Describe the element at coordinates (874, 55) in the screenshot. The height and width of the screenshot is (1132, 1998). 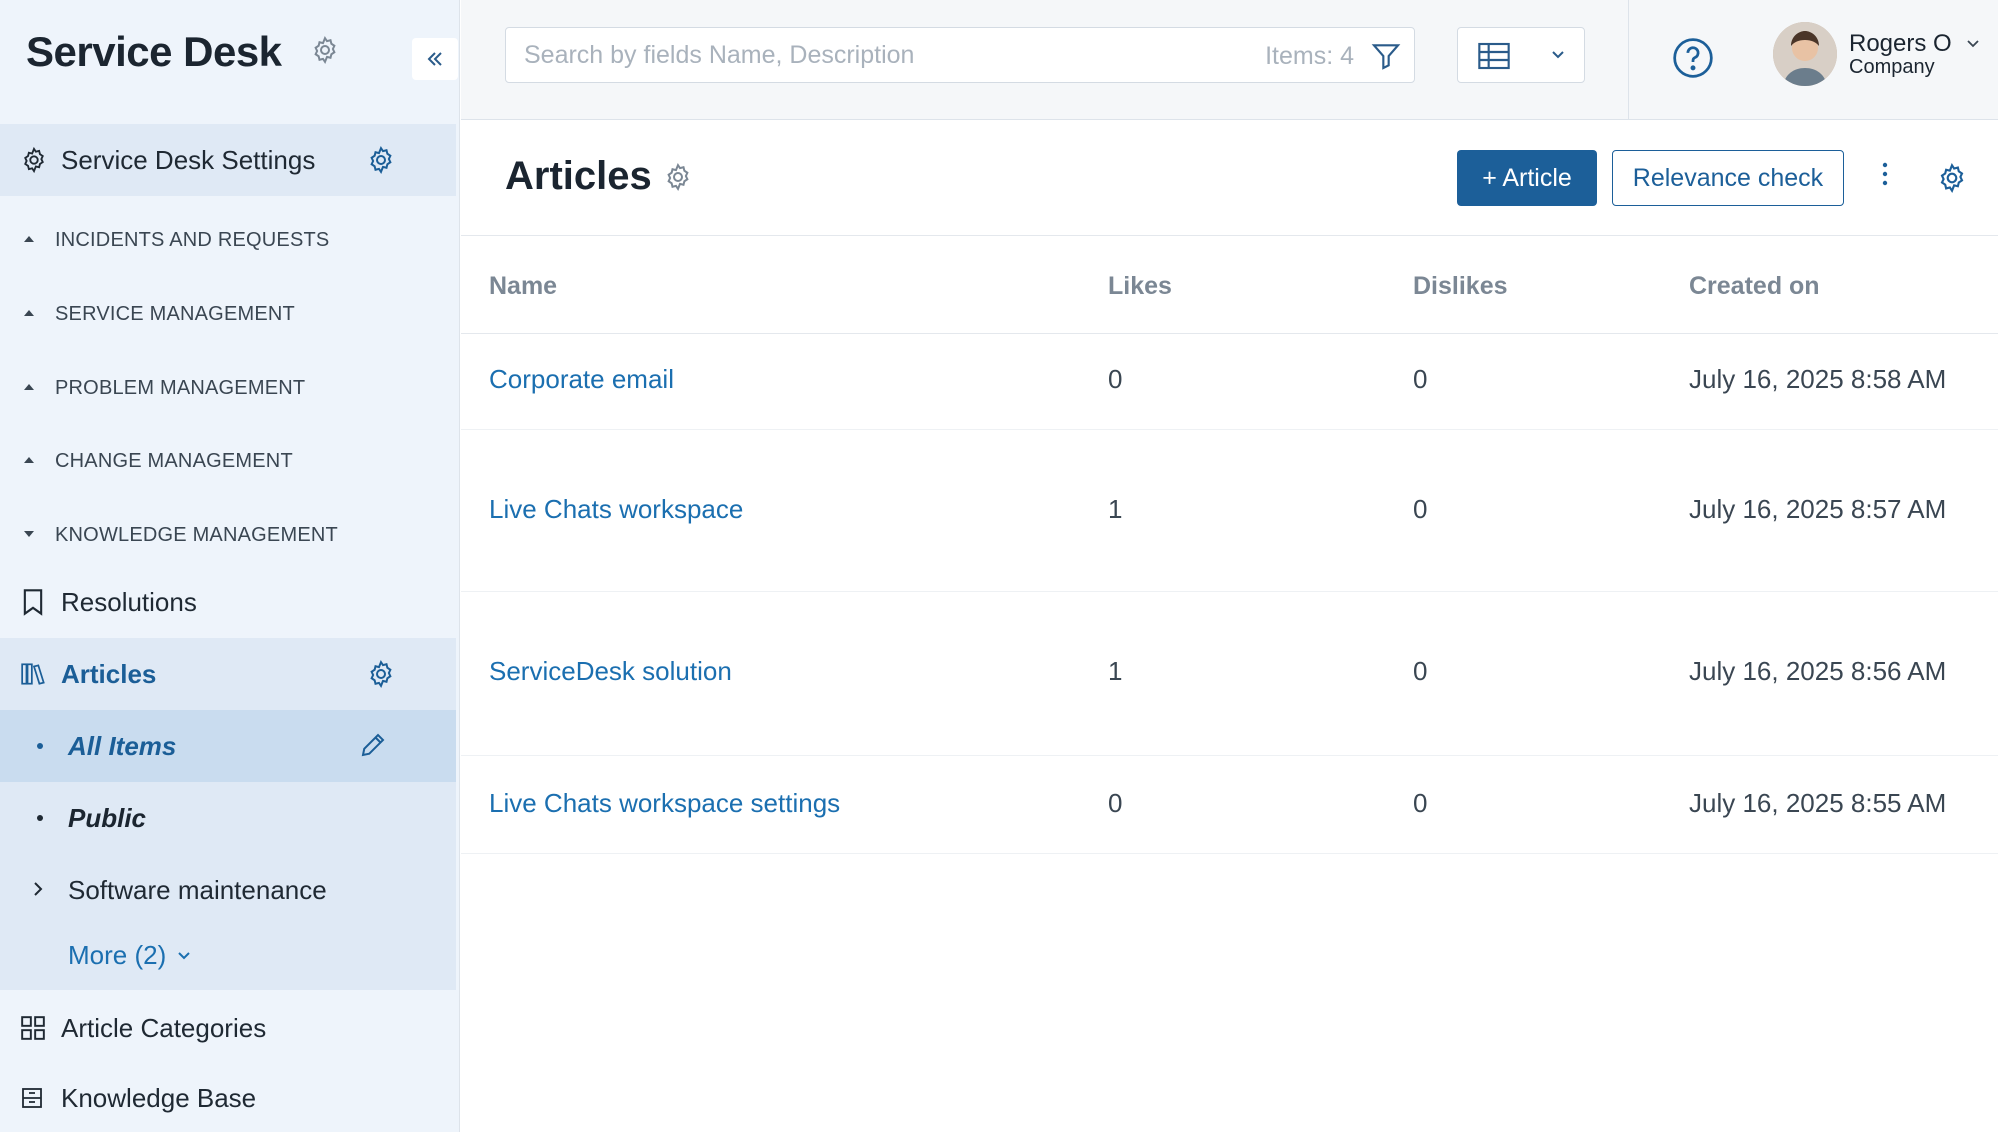
I see `search-input` at that location.